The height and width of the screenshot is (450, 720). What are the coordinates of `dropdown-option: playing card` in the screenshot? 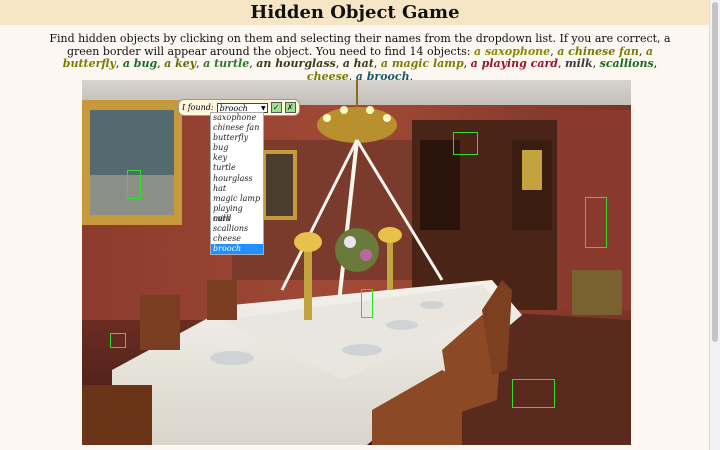 It's located at (237, 213).